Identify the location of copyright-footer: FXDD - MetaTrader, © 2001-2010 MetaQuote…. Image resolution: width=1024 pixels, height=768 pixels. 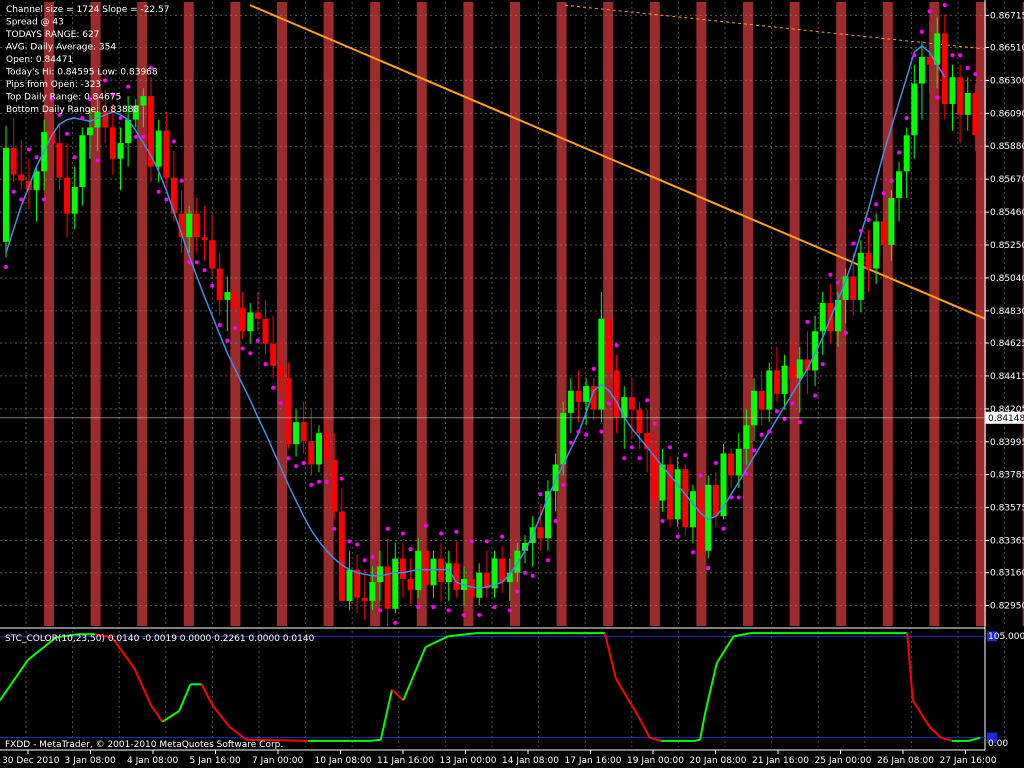
(144, 745).